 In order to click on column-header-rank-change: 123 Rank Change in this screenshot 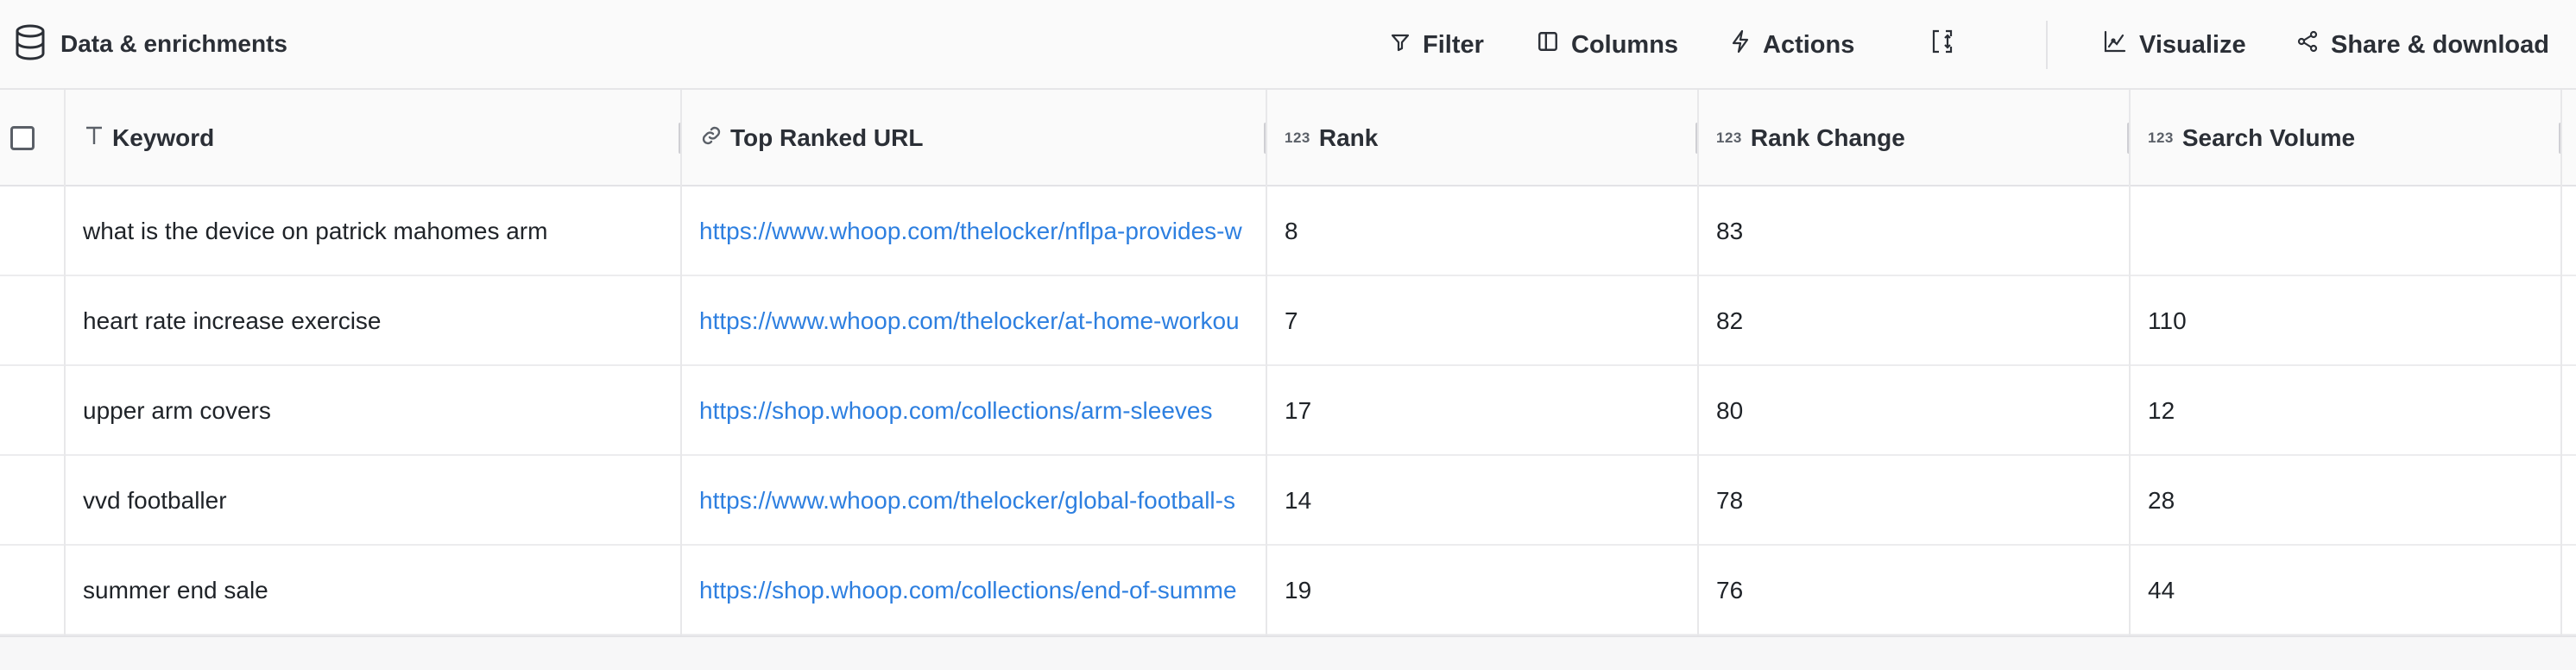, I will do `click(1810, 138)`.